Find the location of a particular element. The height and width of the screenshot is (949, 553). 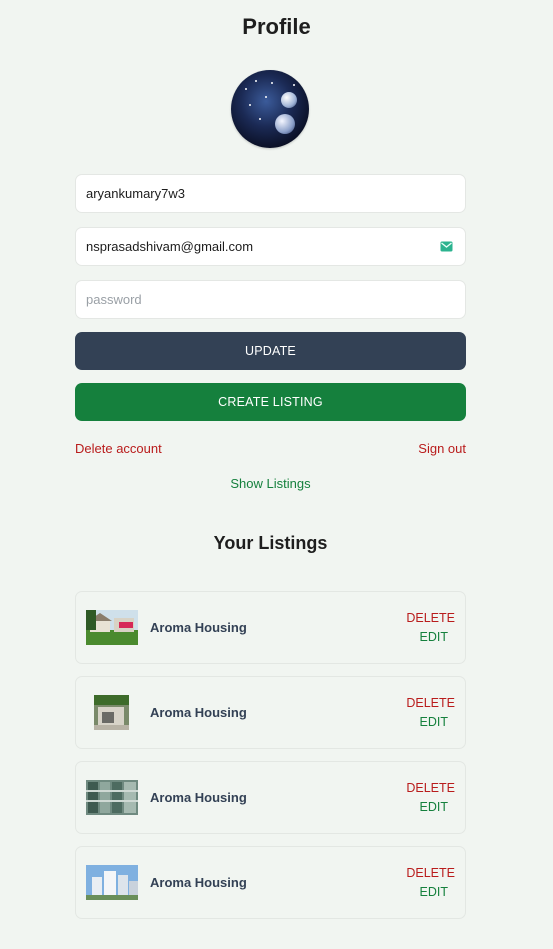

update-button: UPDATE is located at coordinates (270, 351).